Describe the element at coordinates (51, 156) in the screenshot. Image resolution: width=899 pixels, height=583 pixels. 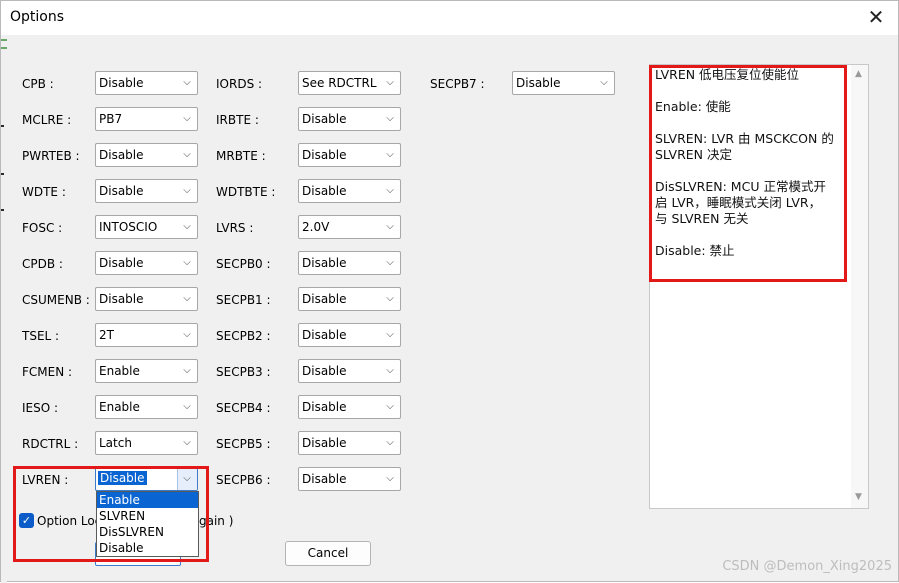
I see `option-label: PWRTEB :` at that location.